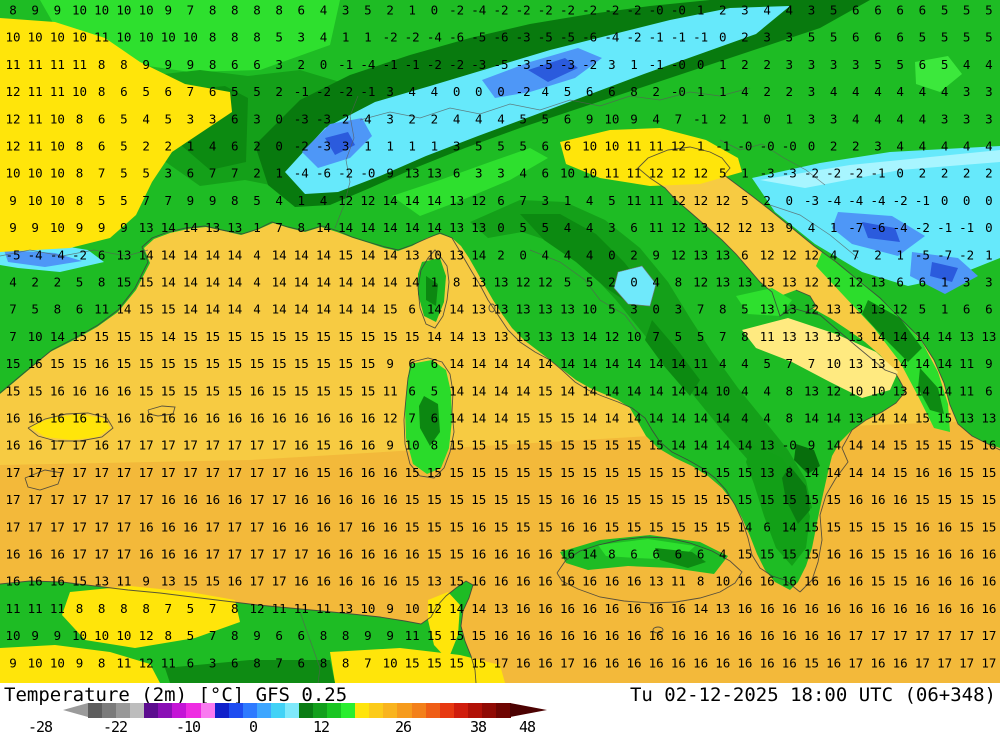 The width and height of the screenshot is (1000, 733). I want to click on color-scale-segment, so click(503, 710).